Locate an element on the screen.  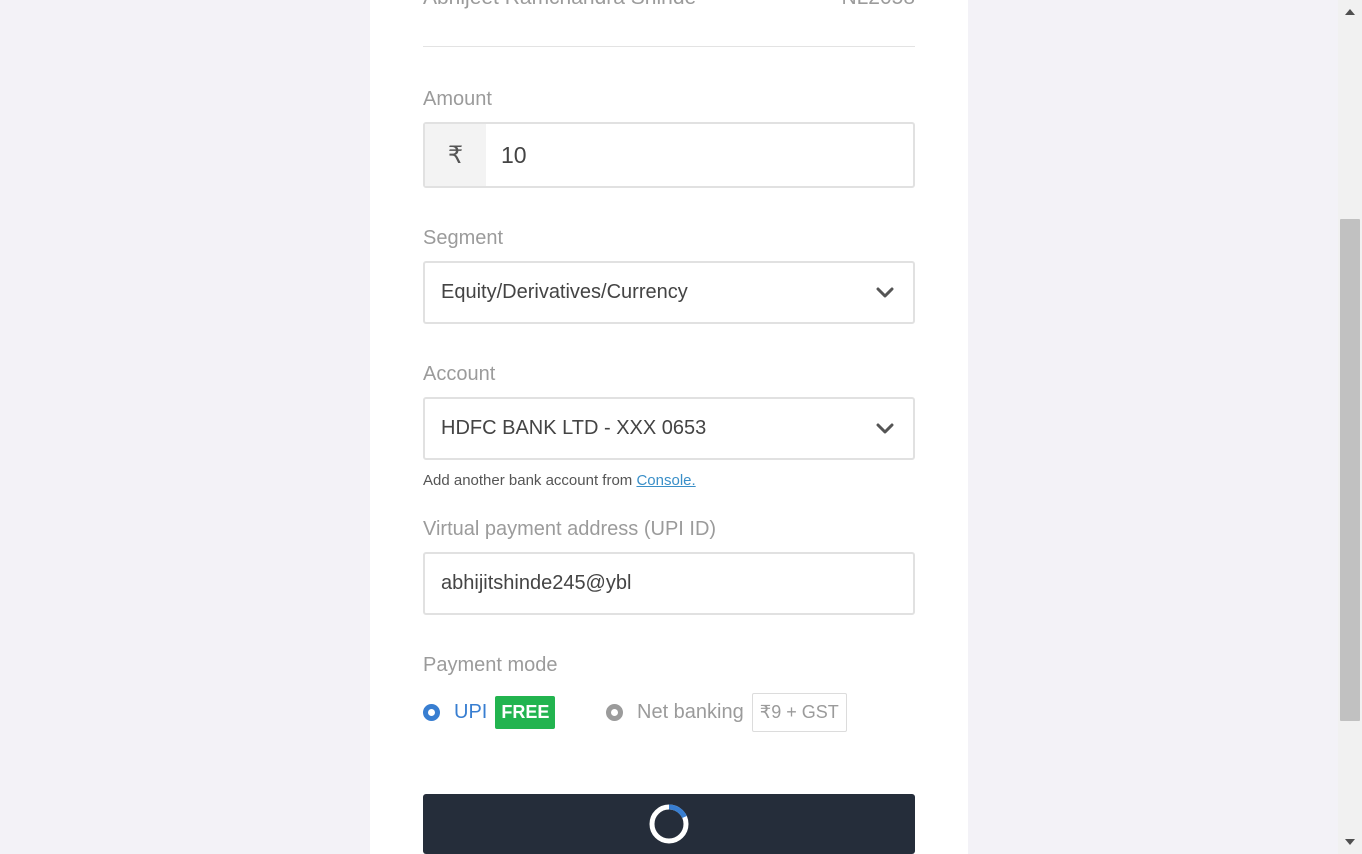
divider is located at coordinates (669, 46).